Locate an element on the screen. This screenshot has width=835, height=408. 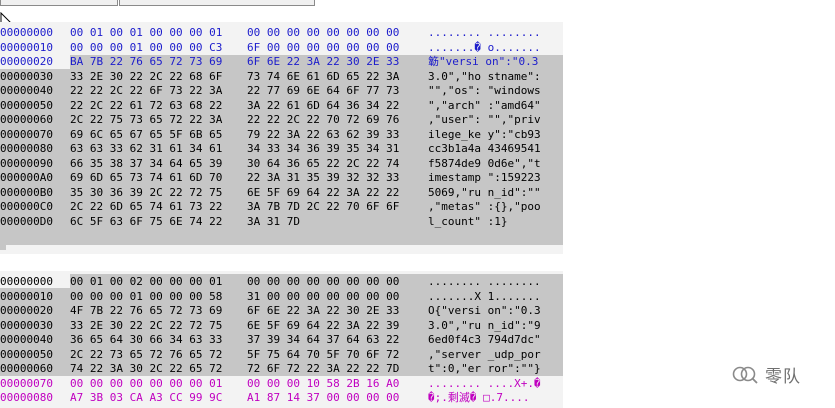
ascii-cell: ........ ....X+.� is located at coordinates (484, 383).